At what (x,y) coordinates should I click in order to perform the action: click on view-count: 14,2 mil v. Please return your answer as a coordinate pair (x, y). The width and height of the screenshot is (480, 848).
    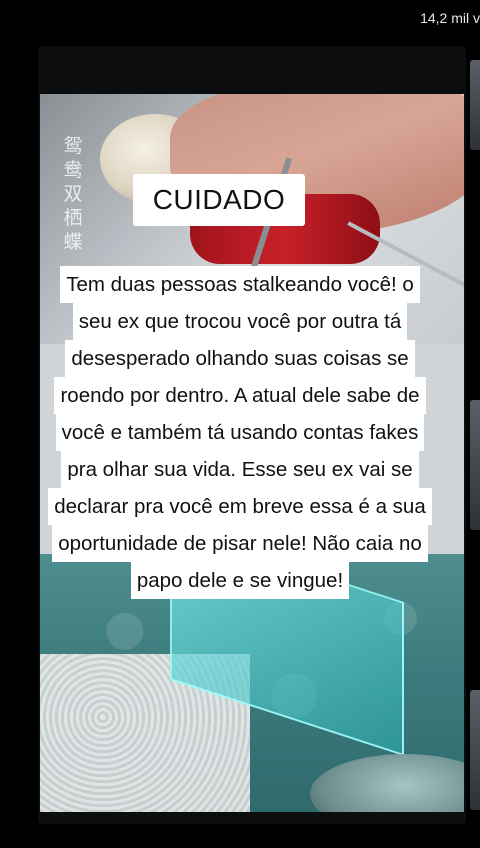
    Looking at the image, I should click on (450, 18).